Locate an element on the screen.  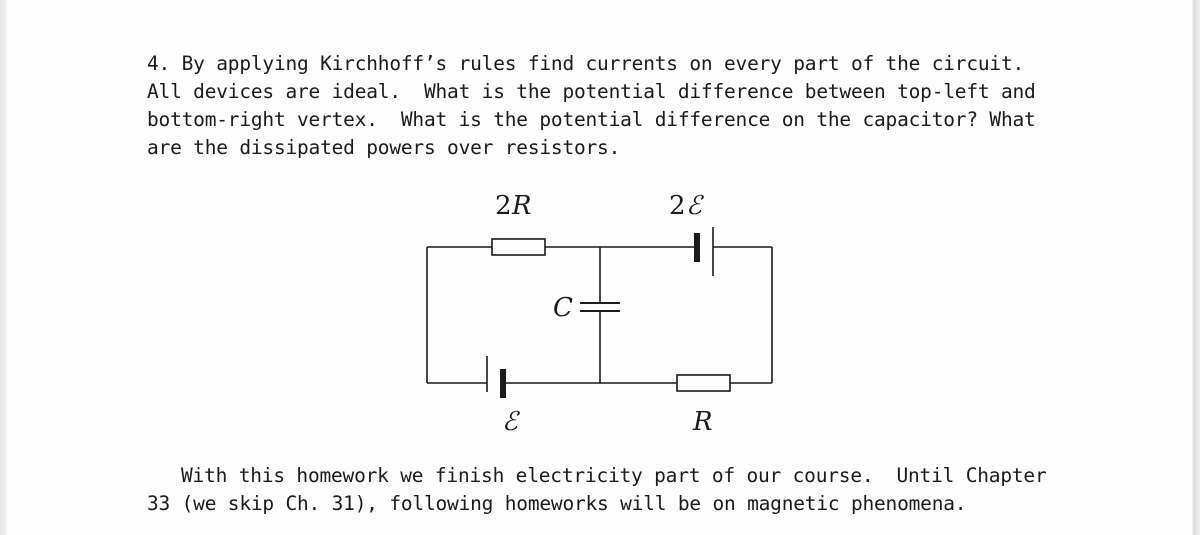
resistor-2r is located at coordinates (518, 247).